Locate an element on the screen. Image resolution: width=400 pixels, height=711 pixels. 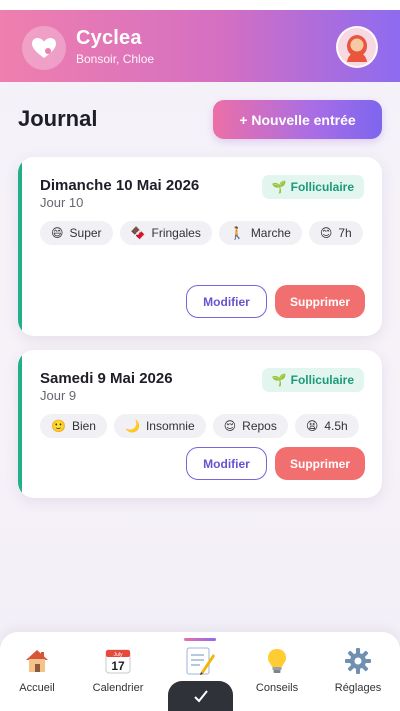
check-icon is located at coordinates (200, 696).